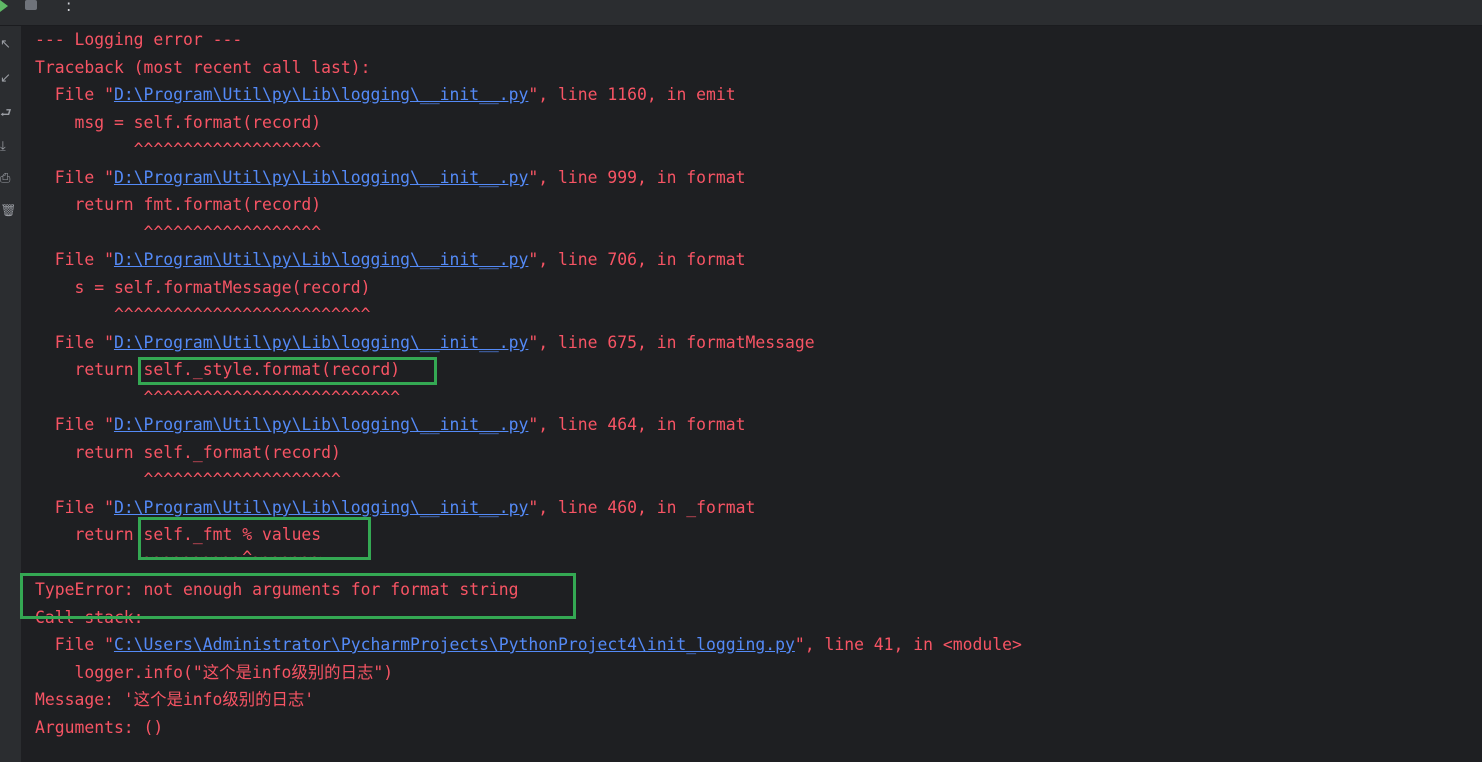 Image resolution: width=1482 pixels, height=762 pixels. Describe the element at coordinates (188, 452) in the screenshot. I see `console-line: return self._format(record)` at that location.